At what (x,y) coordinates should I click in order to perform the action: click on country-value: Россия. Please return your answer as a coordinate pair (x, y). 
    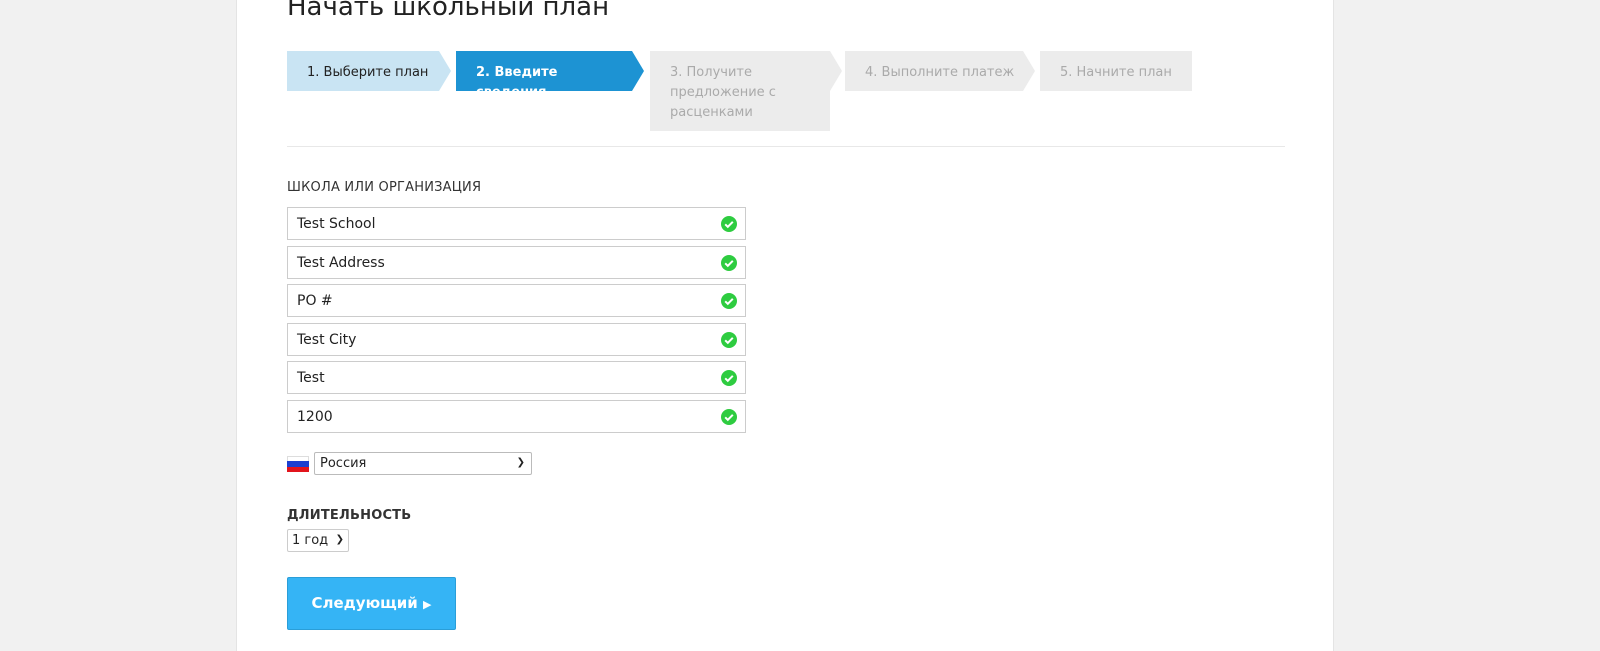
    Looking at the image, I should click on (343, 463).